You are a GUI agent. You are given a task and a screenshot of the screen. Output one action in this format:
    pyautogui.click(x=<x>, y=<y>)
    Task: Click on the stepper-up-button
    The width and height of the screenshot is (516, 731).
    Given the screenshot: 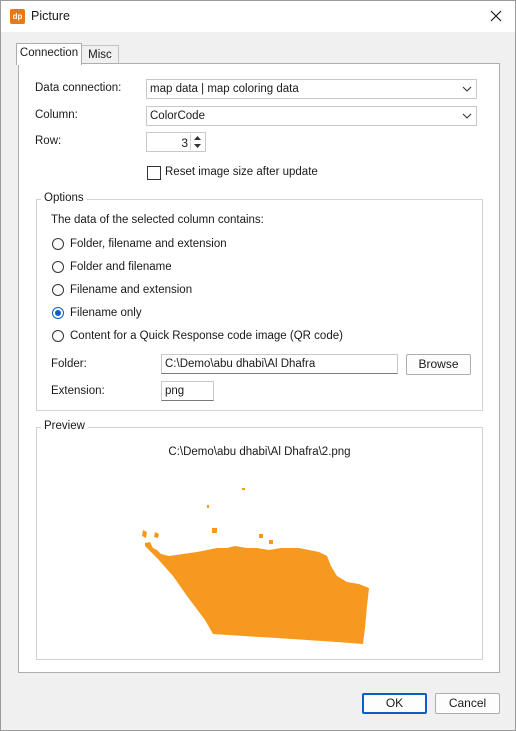 What is the action you would take?
    pyautogui.click(x=197, y=138)
    